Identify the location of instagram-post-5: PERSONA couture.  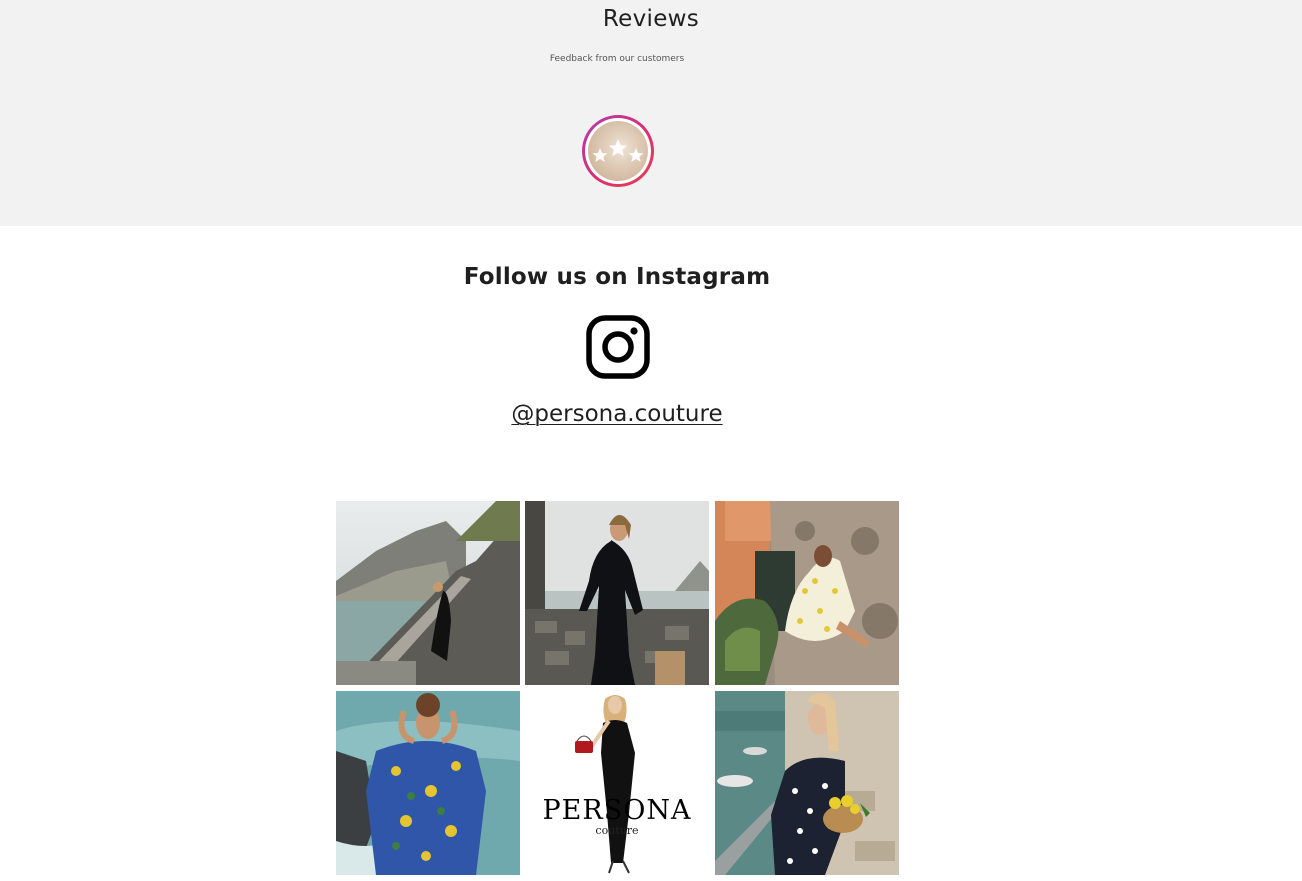
(617, 783).